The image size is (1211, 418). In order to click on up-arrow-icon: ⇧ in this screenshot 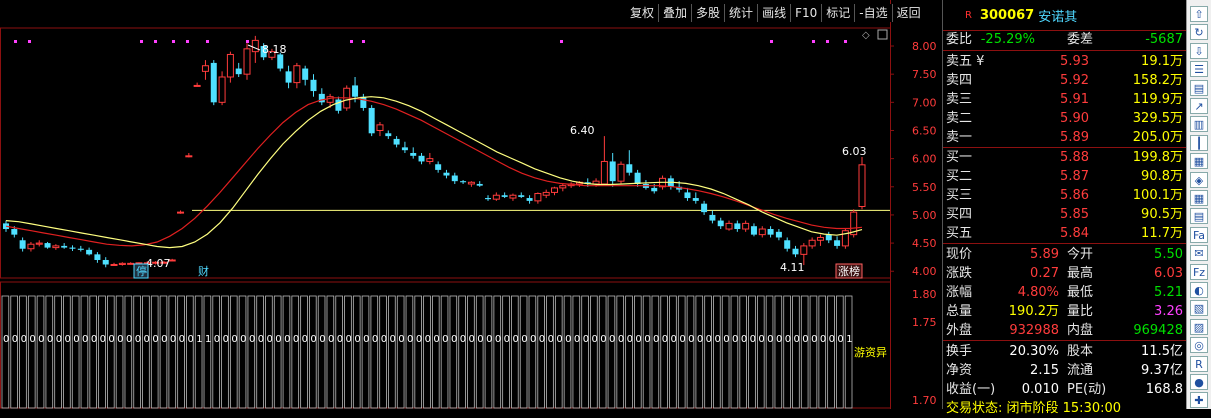, I will do `click(1199, 14)`.